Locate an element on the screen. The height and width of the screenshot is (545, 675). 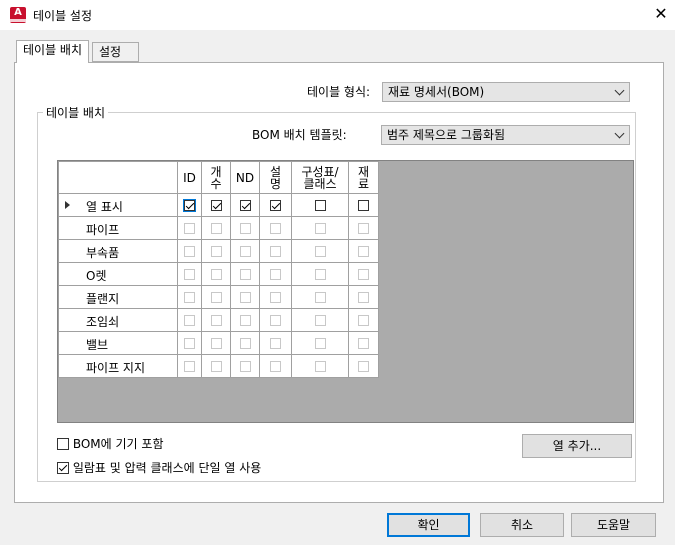
include-equipment-option: BOM에 기기 포함 is located at coordinates (110, 443).